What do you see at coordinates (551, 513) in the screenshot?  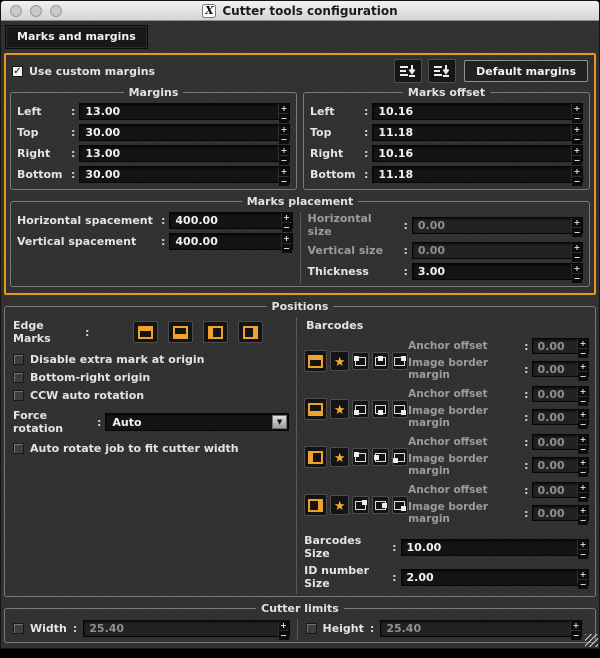 I see `image-border-margin-value: 0.00` at bounding box center [551, 513].